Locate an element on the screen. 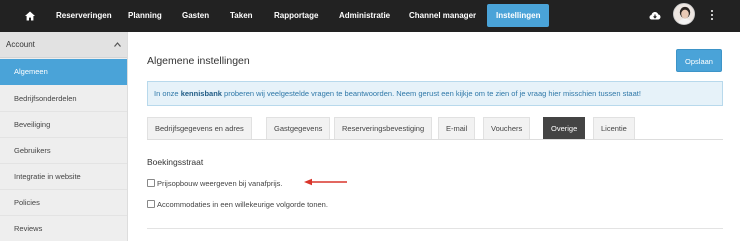  kennisbank-link: kennisbank is located at coordinates (201, 93).